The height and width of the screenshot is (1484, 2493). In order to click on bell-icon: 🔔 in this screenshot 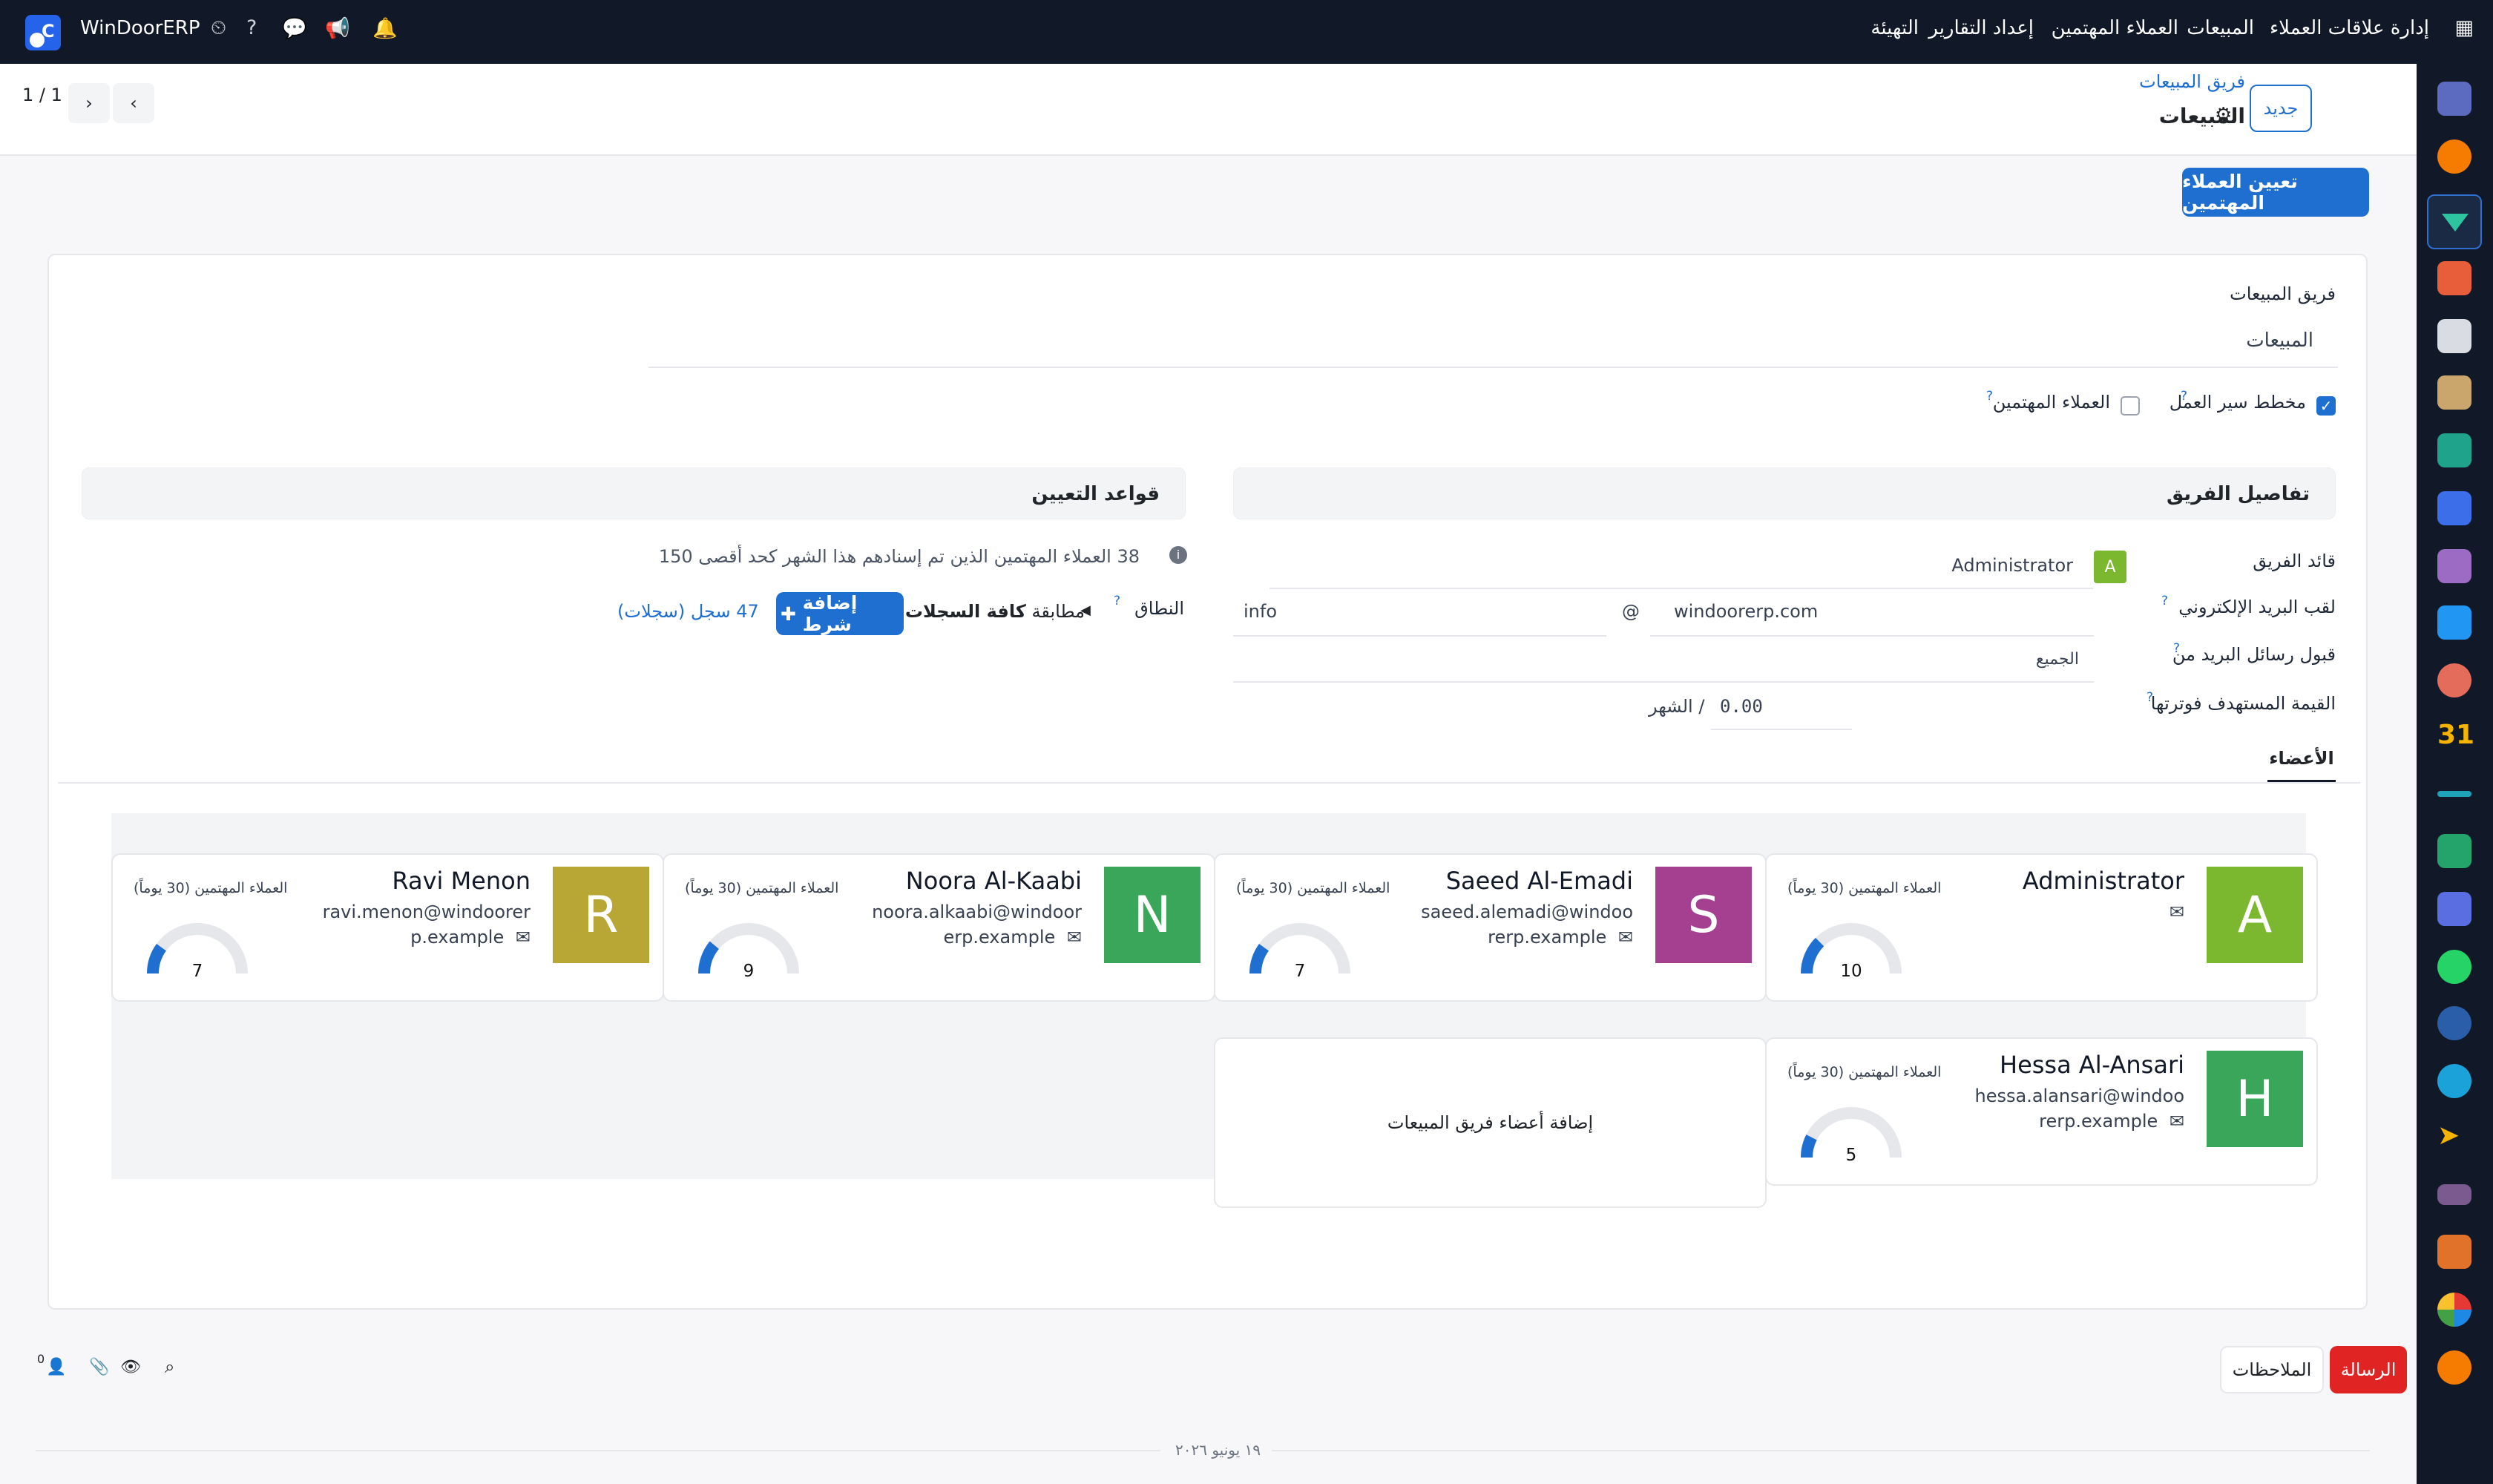, I will do `click(385, 28)`.